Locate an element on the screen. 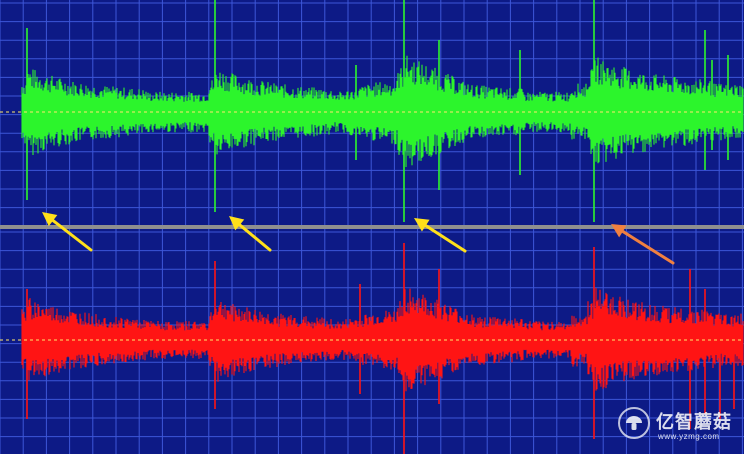 This screenshot has width=744, height=454. watermark: 亿智蘑菇 www.yzmg.com is located at coordinates (679, 426).